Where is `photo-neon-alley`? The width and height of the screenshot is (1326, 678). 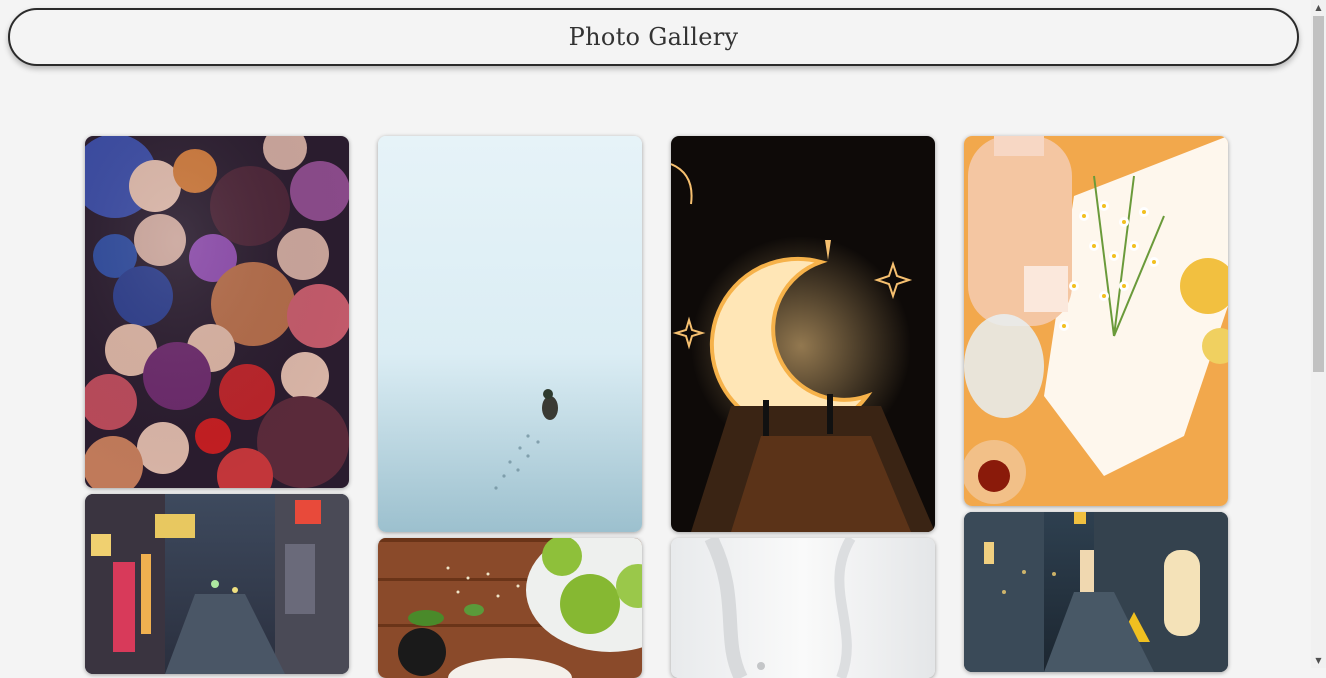
photo-neon-alley is located at coordinates (217, 584).